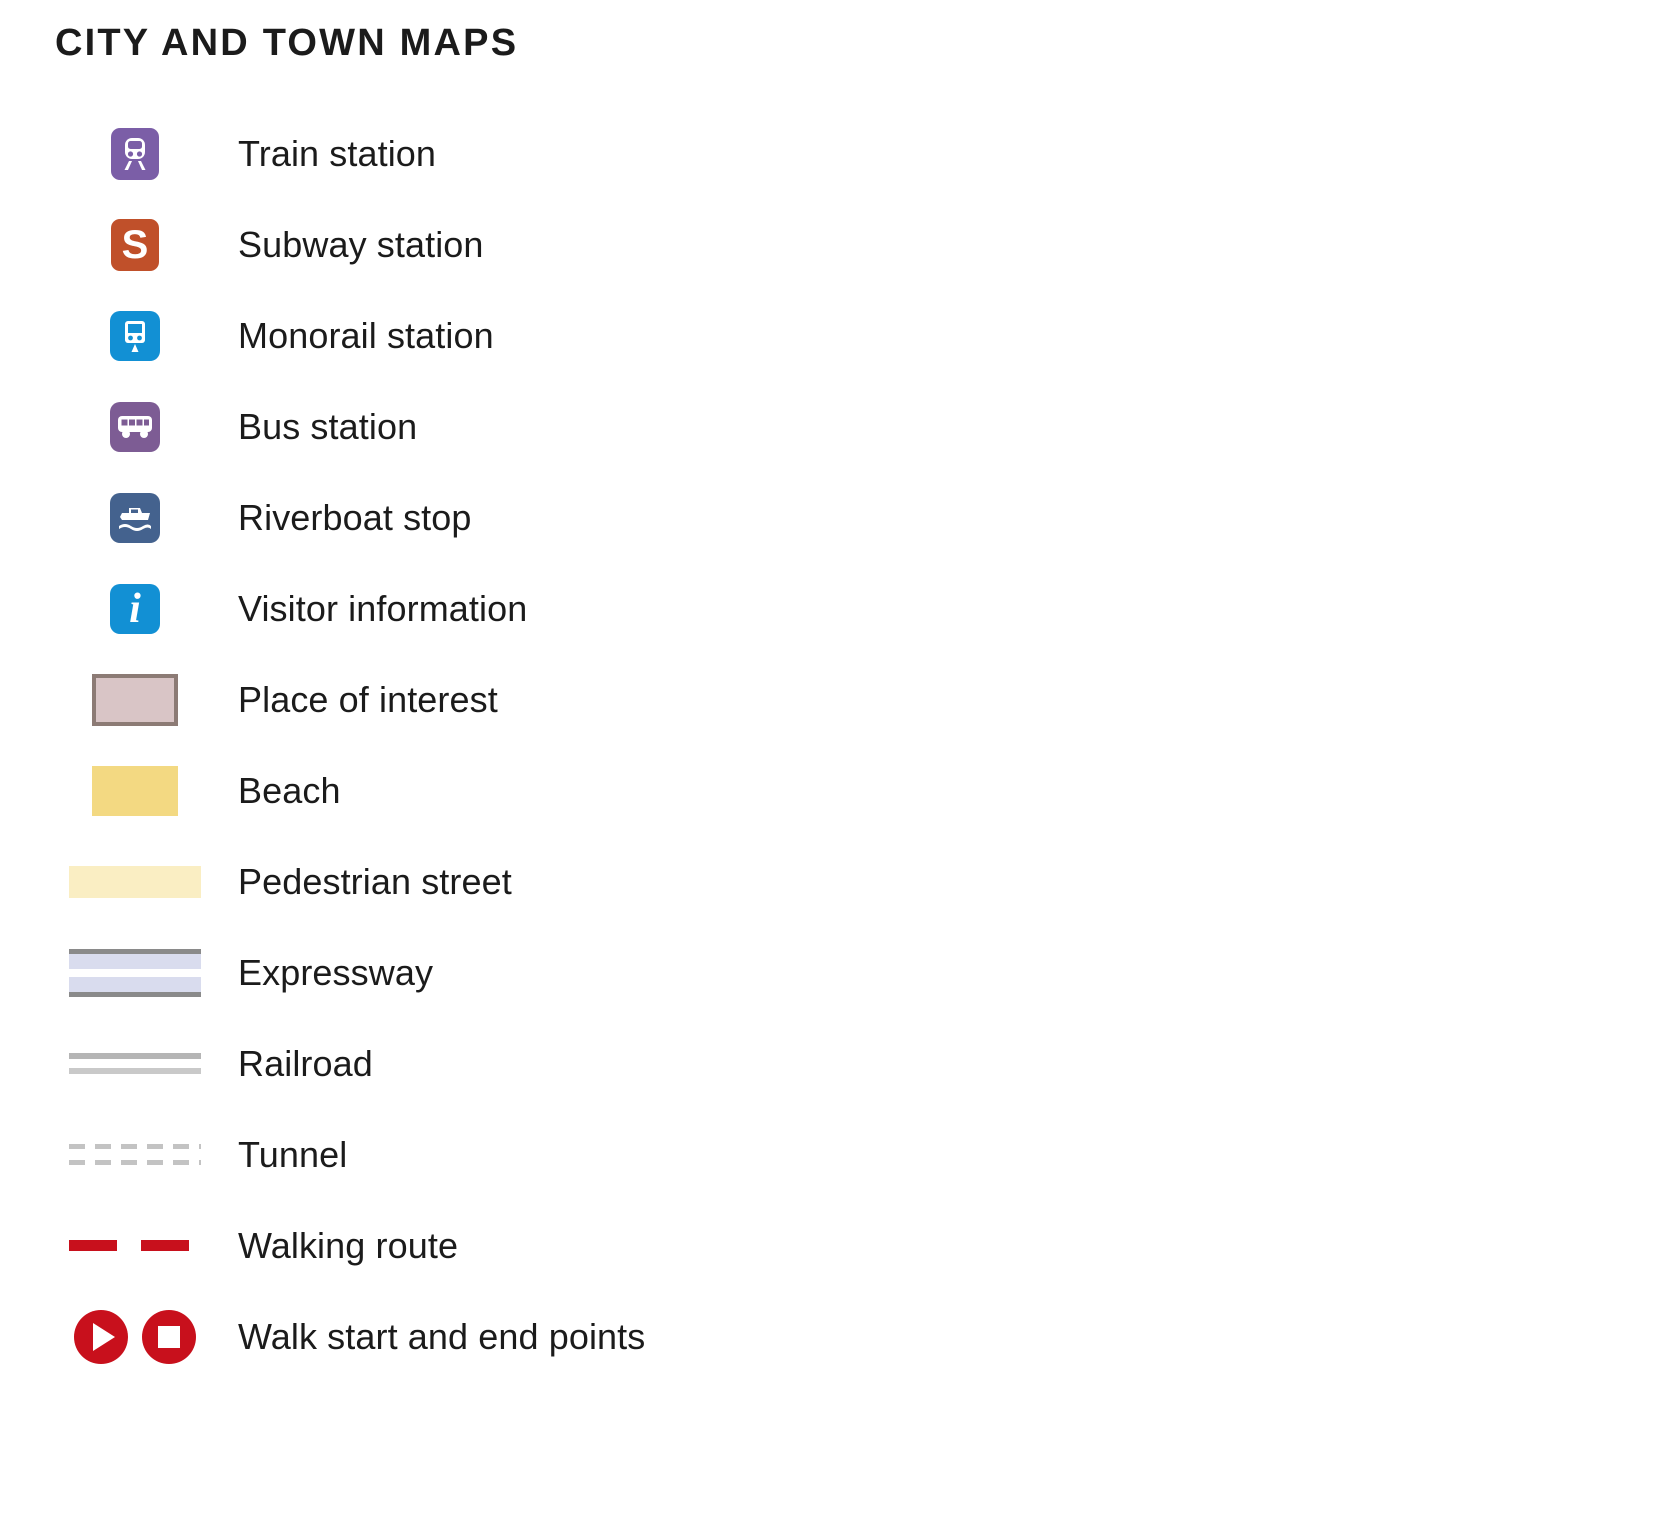 This screenshot has width=1666, height=1536. I want to click on stop-square-icon, so click(169, 1336).